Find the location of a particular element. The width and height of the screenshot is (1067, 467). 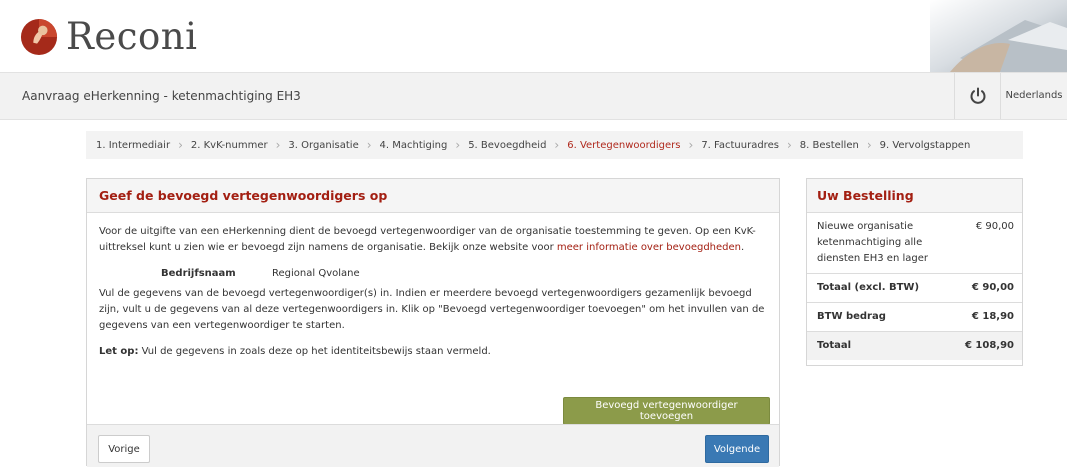

previous-button: Vorige is located at coordinates (124, 449).